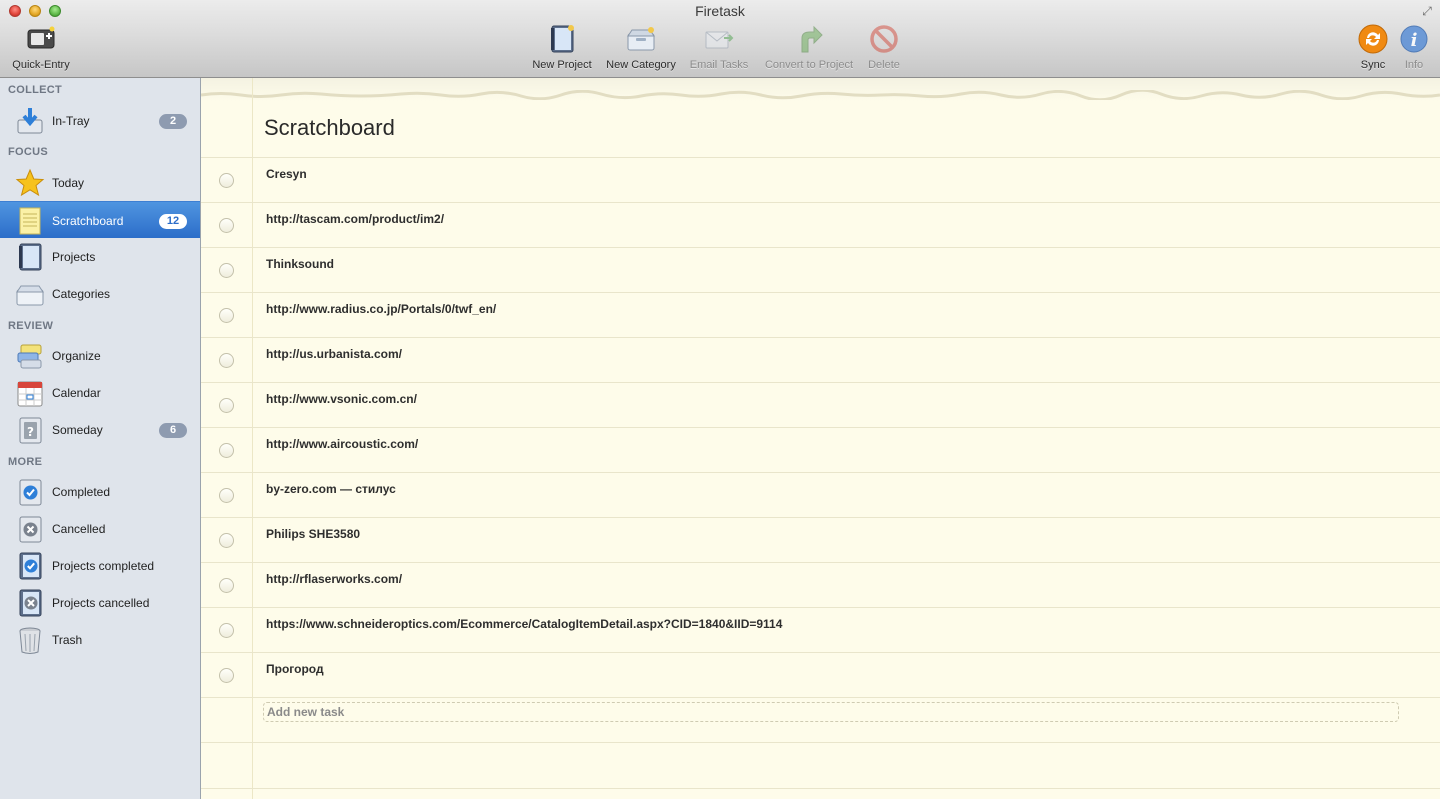  Describe the element at coordinates (100, 639) in the screenshot. I see `sidebar-item-trash: Trash` at that location.